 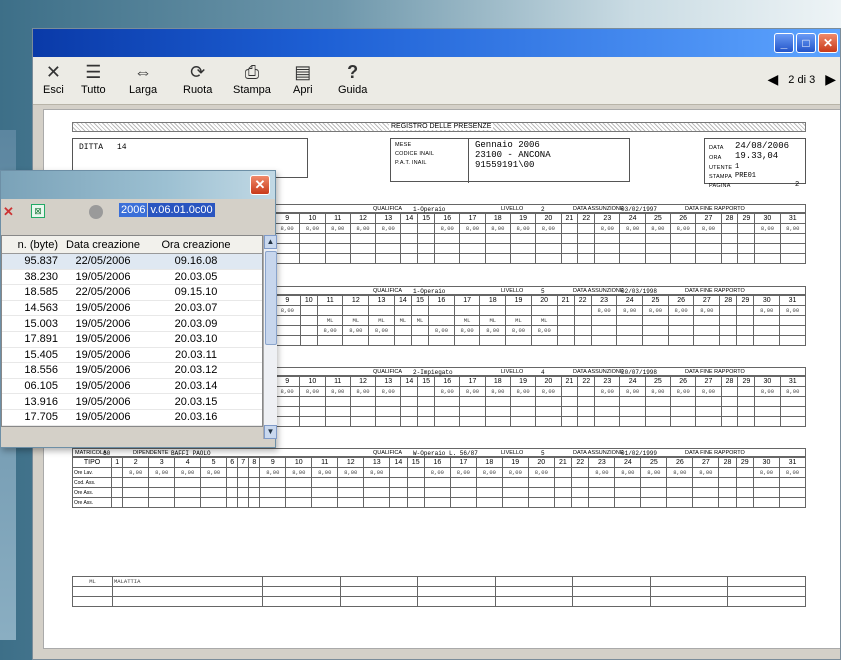 I want to click on scroll-down-icon: ▼, so click(x=270, y=432).